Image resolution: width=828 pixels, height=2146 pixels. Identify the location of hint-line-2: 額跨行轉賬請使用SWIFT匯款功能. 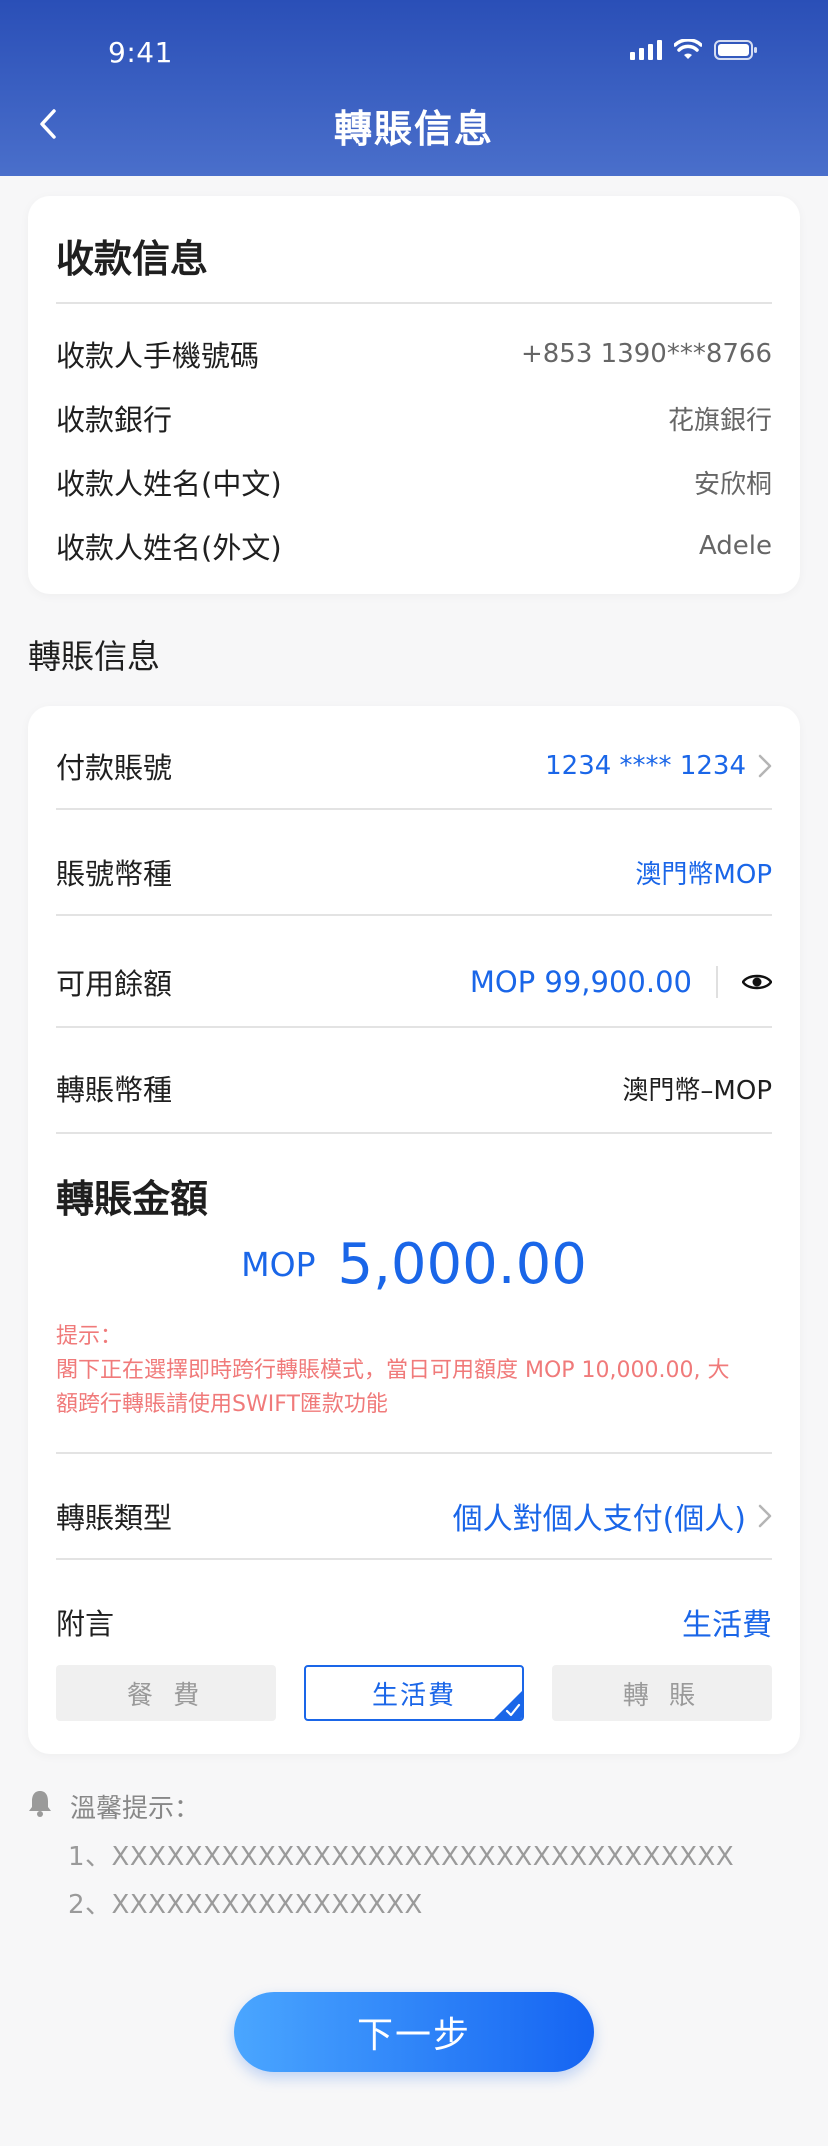
(222, 1404).